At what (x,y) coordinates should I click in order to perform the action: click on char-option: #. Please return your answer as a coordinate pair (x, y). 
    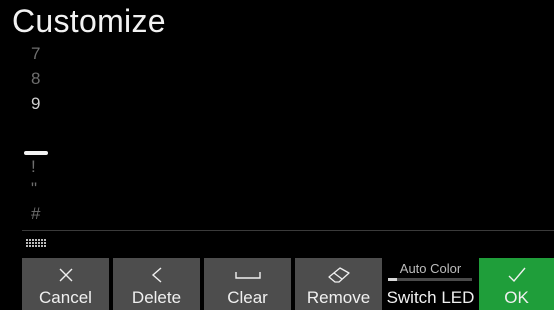
    Looking at the image, I should click on (35, 214).